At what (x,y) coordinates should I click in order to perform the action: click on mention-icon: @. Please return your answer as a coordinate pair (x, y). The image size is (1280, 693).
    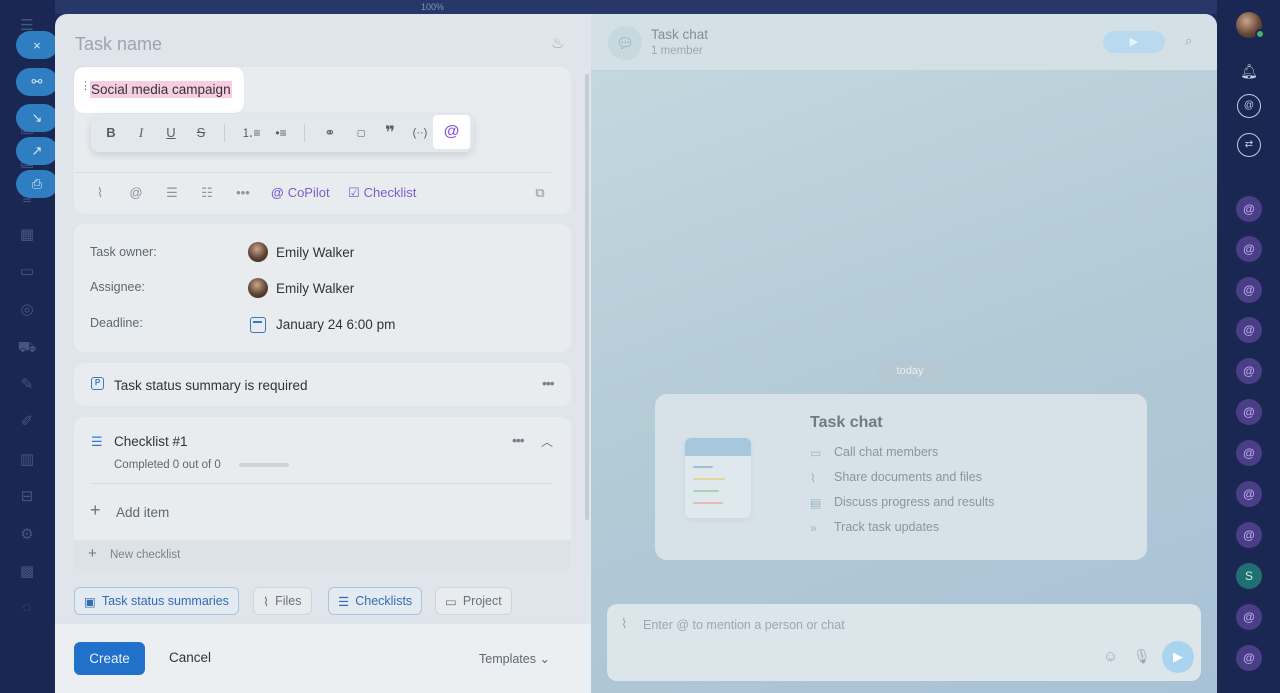
    Looking at the image, I should click on (136, 193).